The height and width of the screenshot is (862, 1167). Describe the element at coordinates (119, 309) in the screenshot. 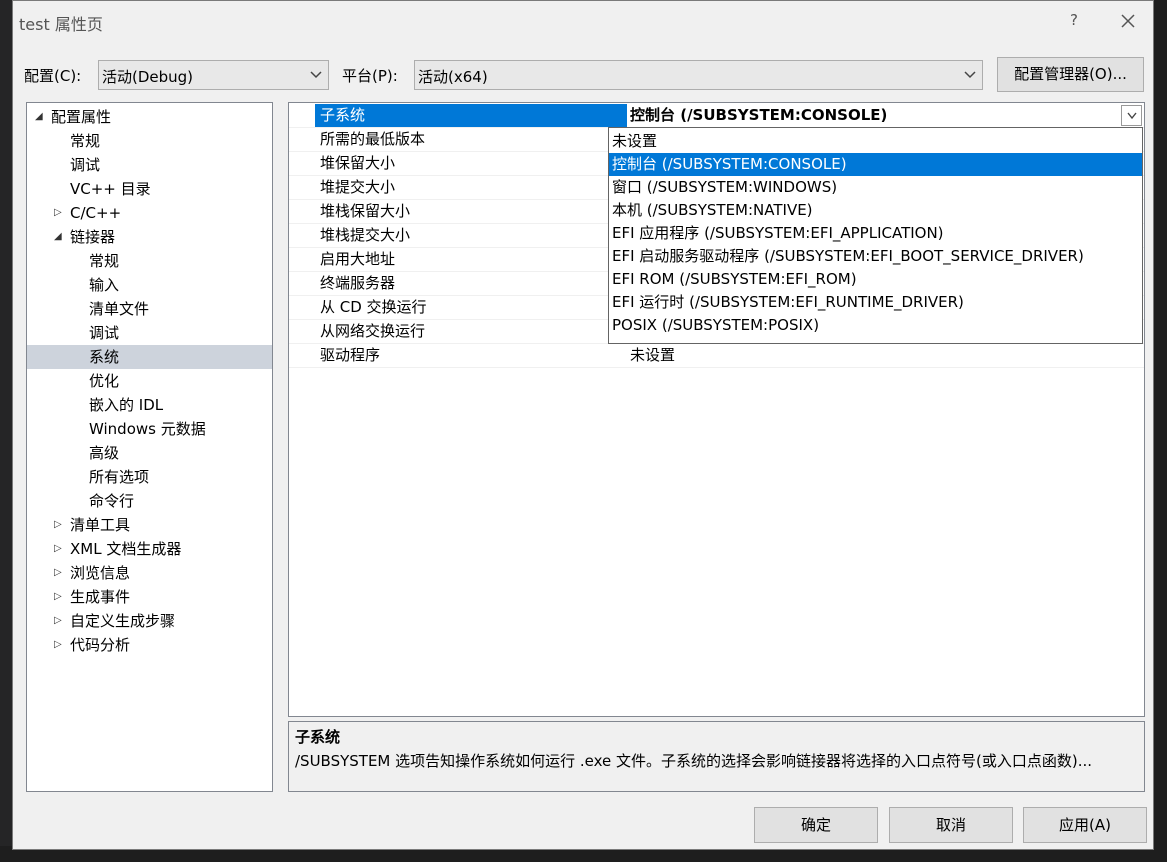

I see `tree-item-label: 清单文件` at that location.